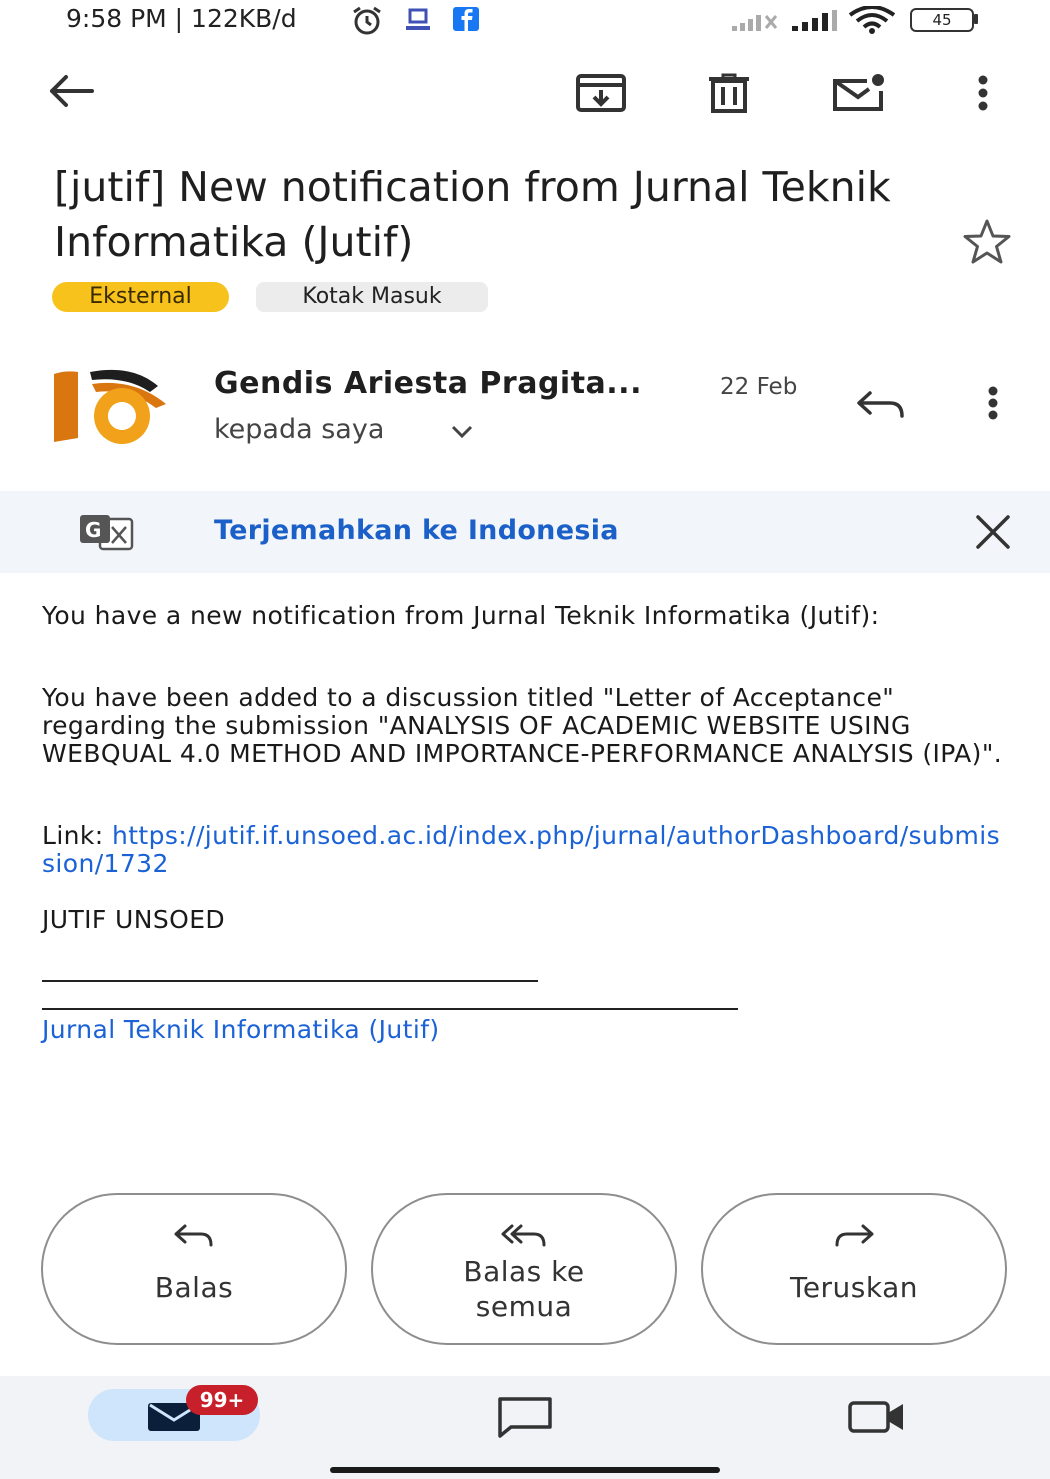 Image resolution: width=1050 pixels, height=1479 pixels. I want to click on google-translate-icon: G, so click(107, 533).